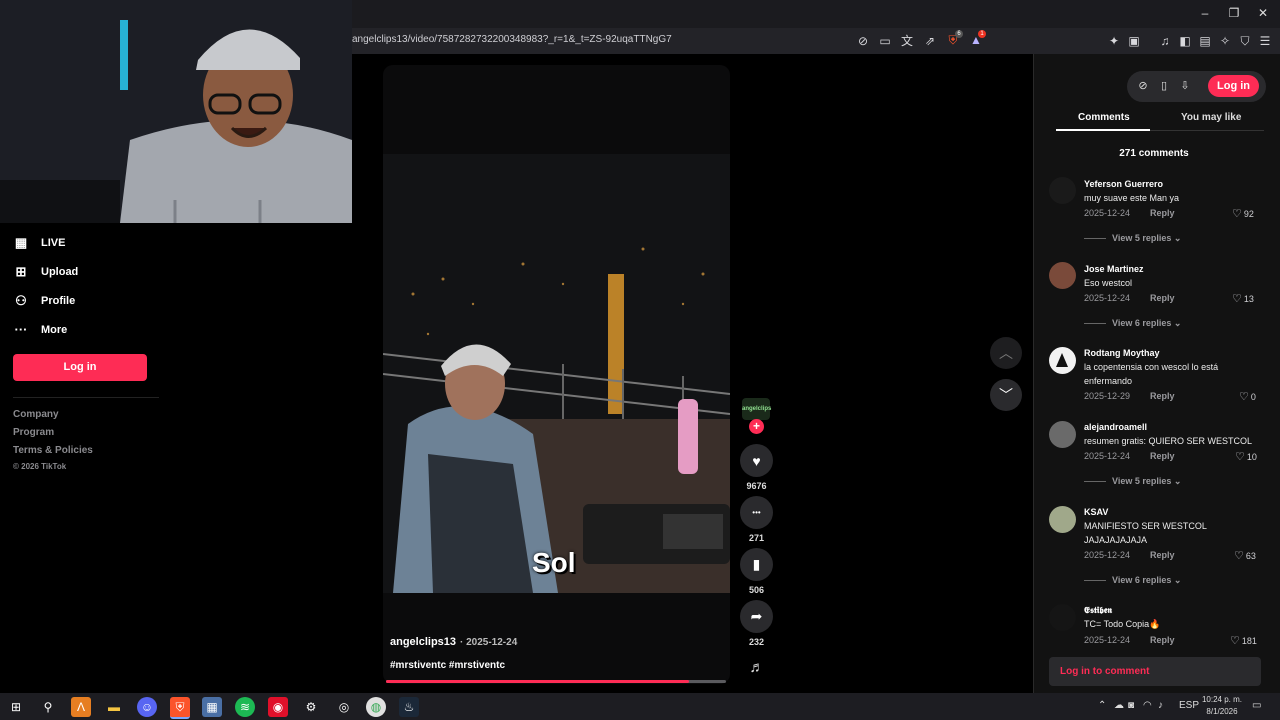 Image resolution: width=1280 pixels, height=720 pixels. I want to click on sidebar-login-button: Log in, so click(80, 367).